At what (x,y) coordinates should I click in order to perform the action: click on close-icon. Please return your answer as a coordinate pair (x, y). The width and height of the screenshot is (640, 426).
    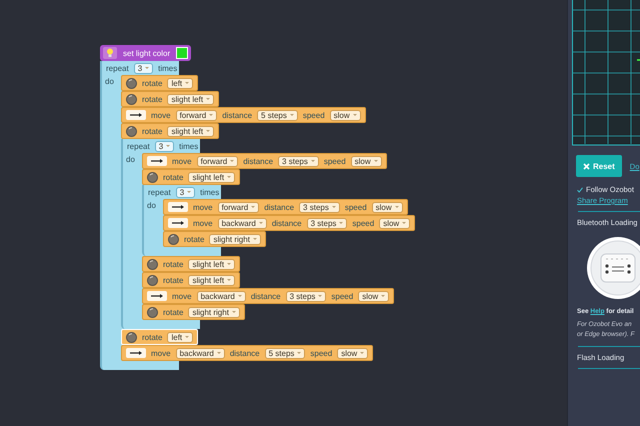
    Looking at the image, I should click on (586, 166).